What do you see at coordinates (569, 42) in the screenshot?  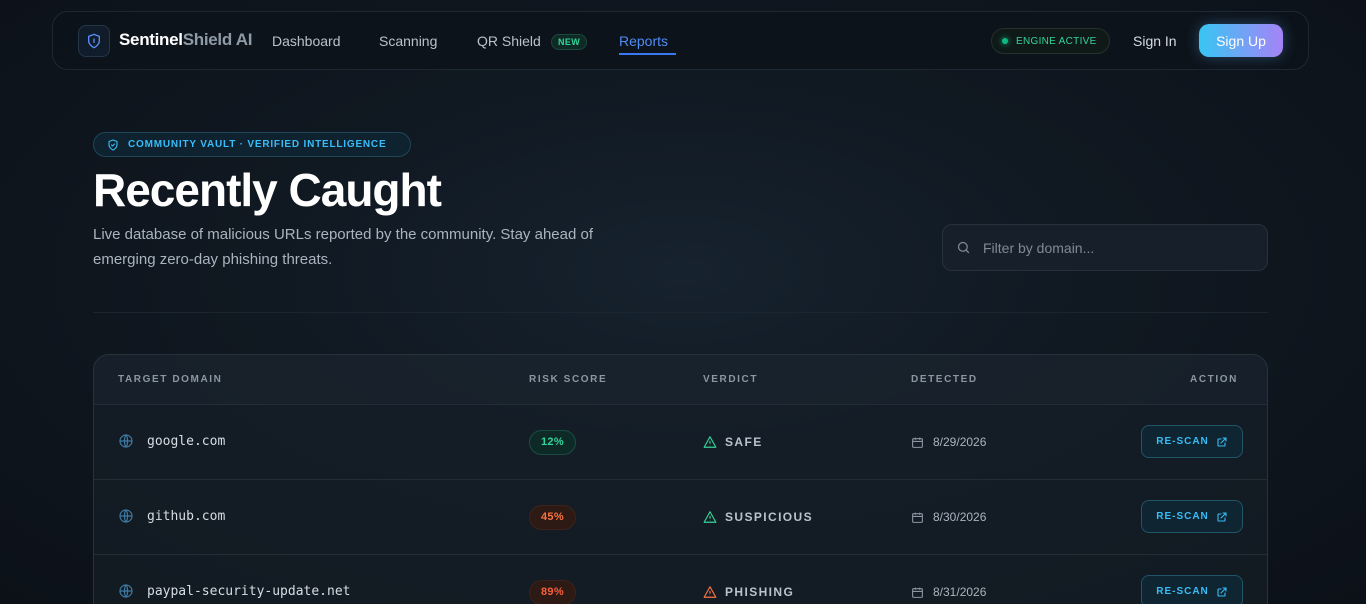 I see `new-badge: NEW` at bounding box center [569, 42].